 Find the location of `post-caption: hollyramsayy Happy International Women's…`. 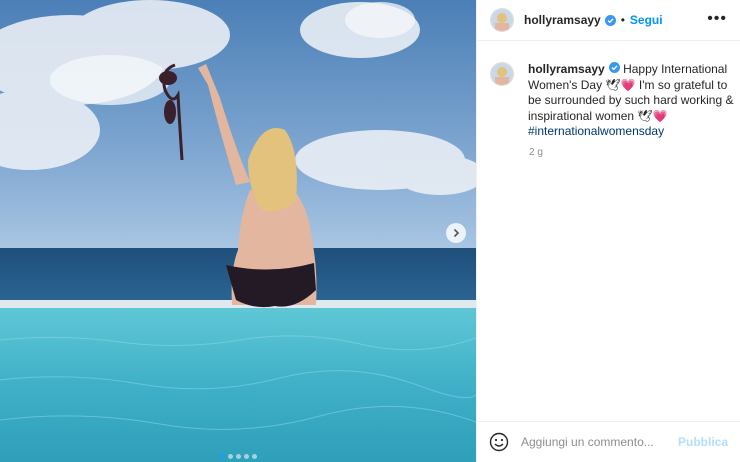

post-caption: hollyramsayy Happy International Women's… is located at coordinates (612, 101).